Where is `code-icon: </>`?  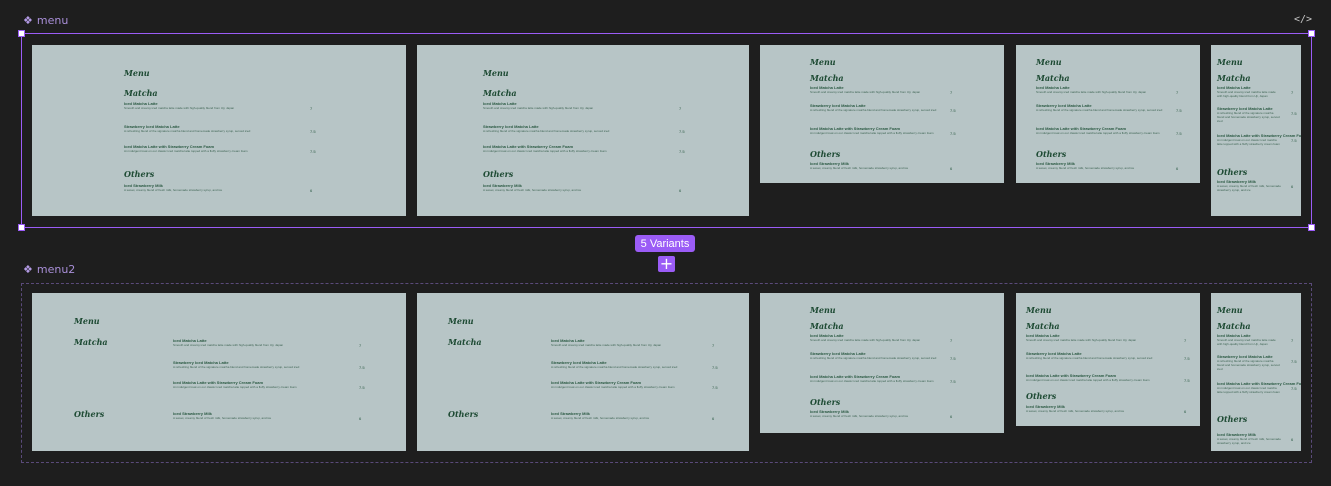
code-icon: </> is located at coordinates (1303, 19).